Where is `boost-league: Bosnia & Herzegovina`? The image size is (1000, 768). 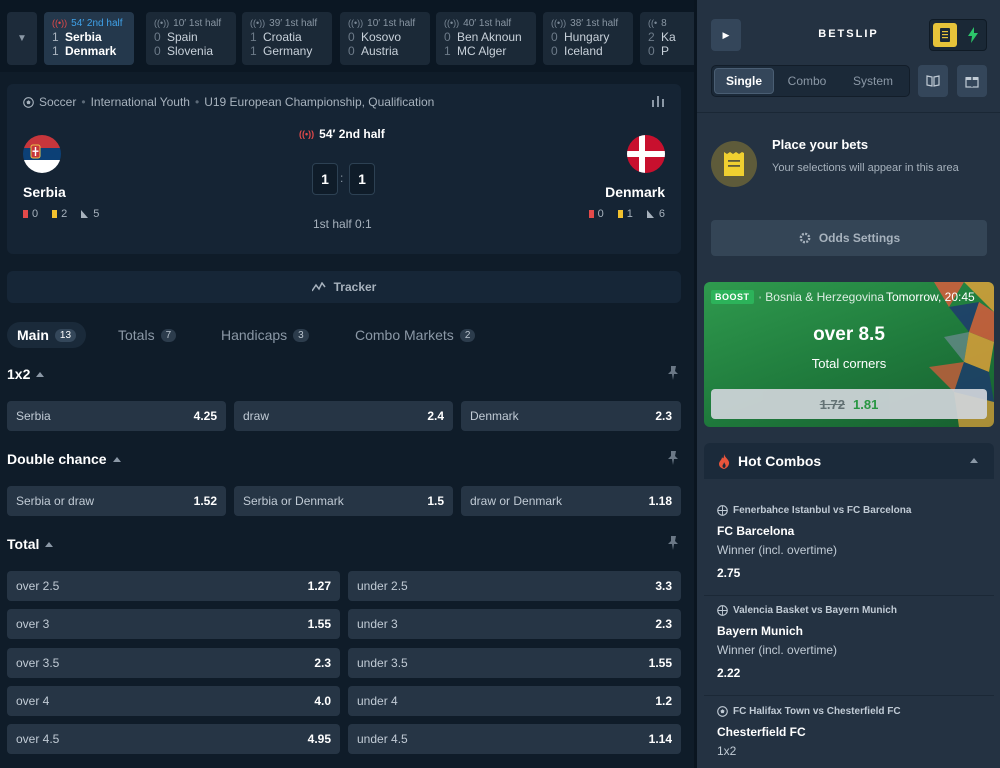 boost-league: Bosnia & Herzegovina is located at coordinates (821, 297).